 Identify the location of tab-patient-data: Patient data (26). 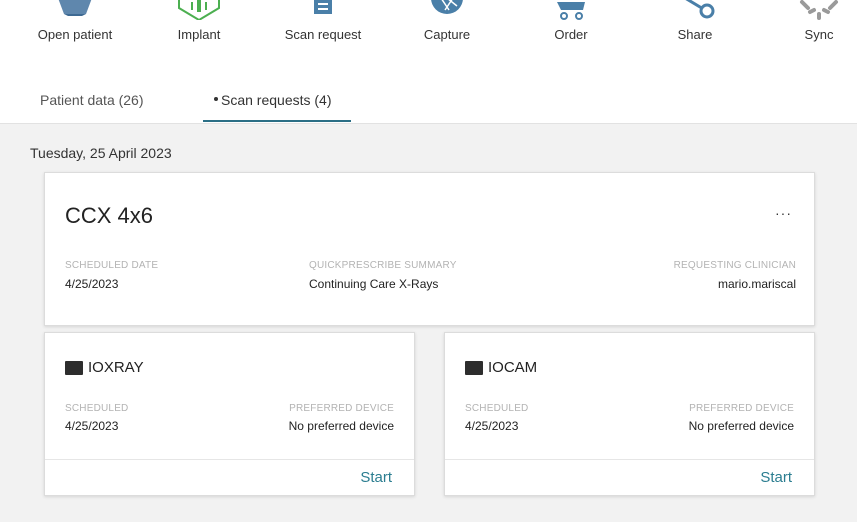
(92, 106).